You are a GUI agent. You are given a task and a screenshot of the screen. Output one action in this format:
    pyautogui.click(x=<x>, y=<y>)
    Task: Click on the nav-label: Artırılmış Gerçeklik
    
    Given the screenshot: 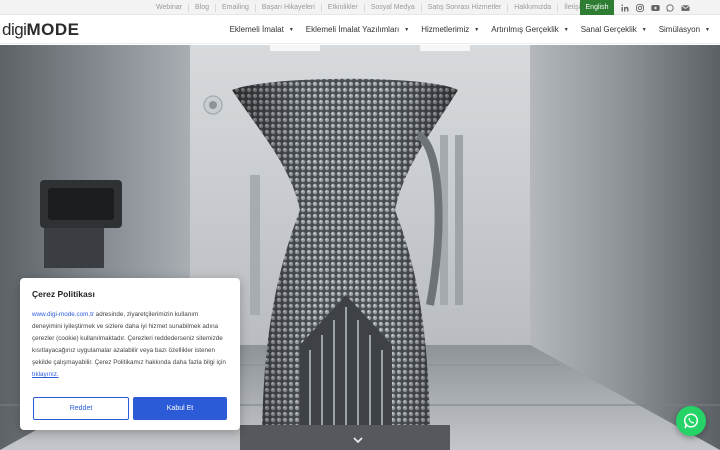 What is the action you would take?
    pyautogui.click(x=525, y=29)
    